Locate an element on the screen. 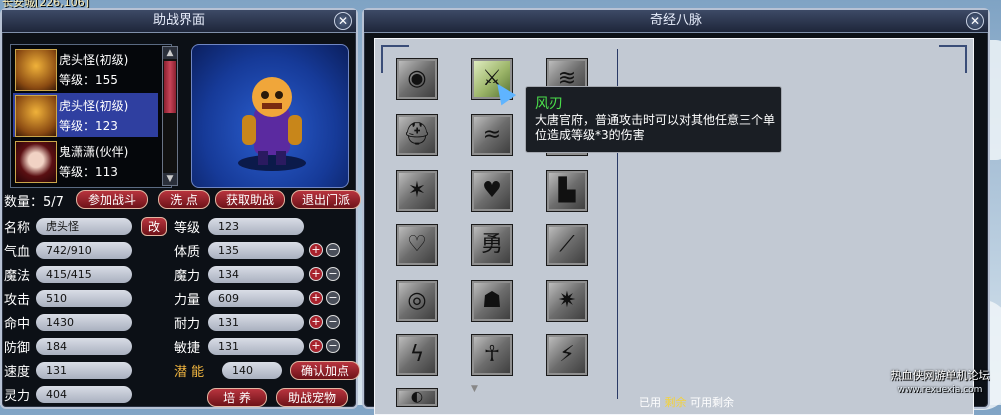 The image size is (1001, 415). minus-constitution-button: − is located at coordinates (333, 250).